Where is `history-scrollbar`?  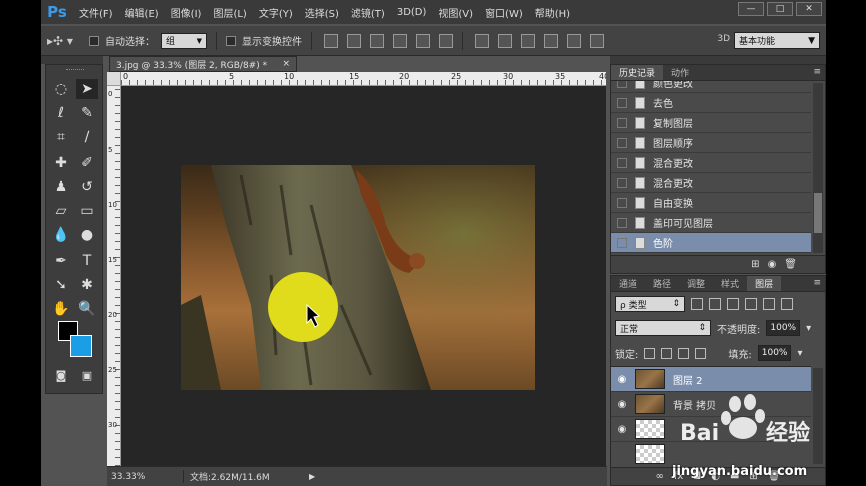 history-scrollbar is located at coordinates (818, 168).